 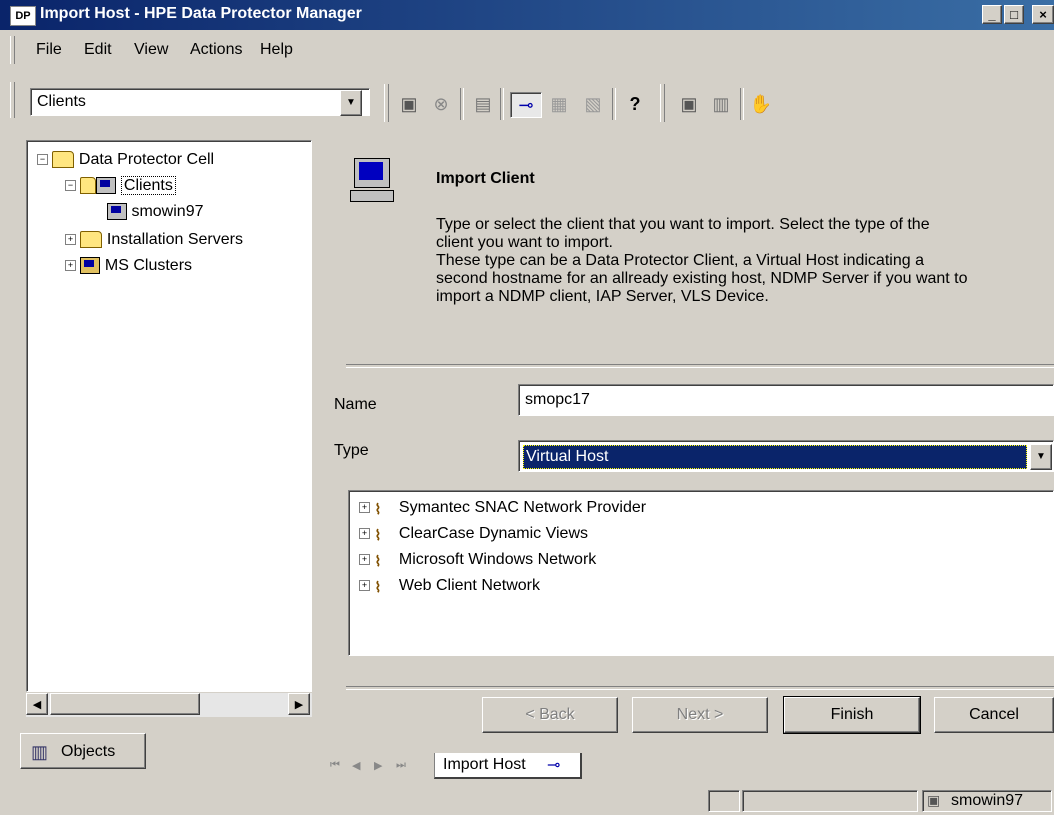 I want to click on scroll-left-button: ◀, so click(x=37, y=704).